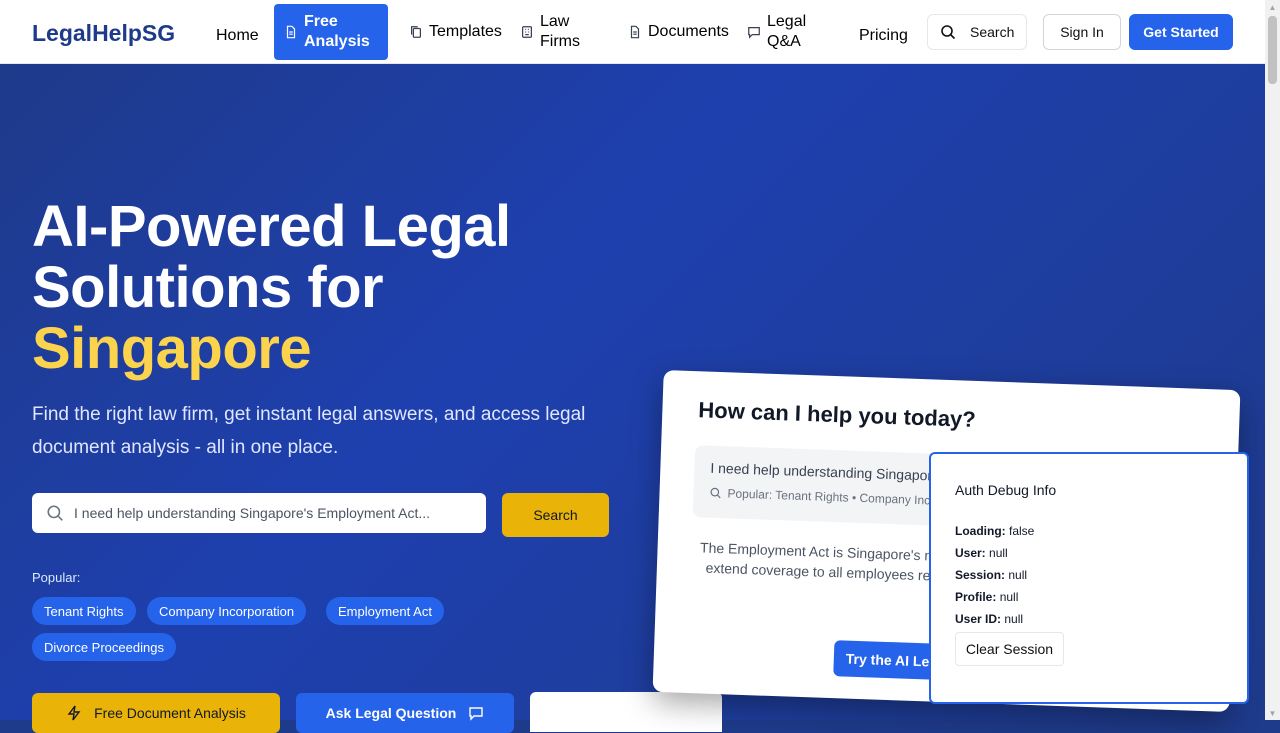  Describe the element at coordinates (227, 611) in the screenshot. I see `chip-company-incorporation: Company Incorporation` at that location.